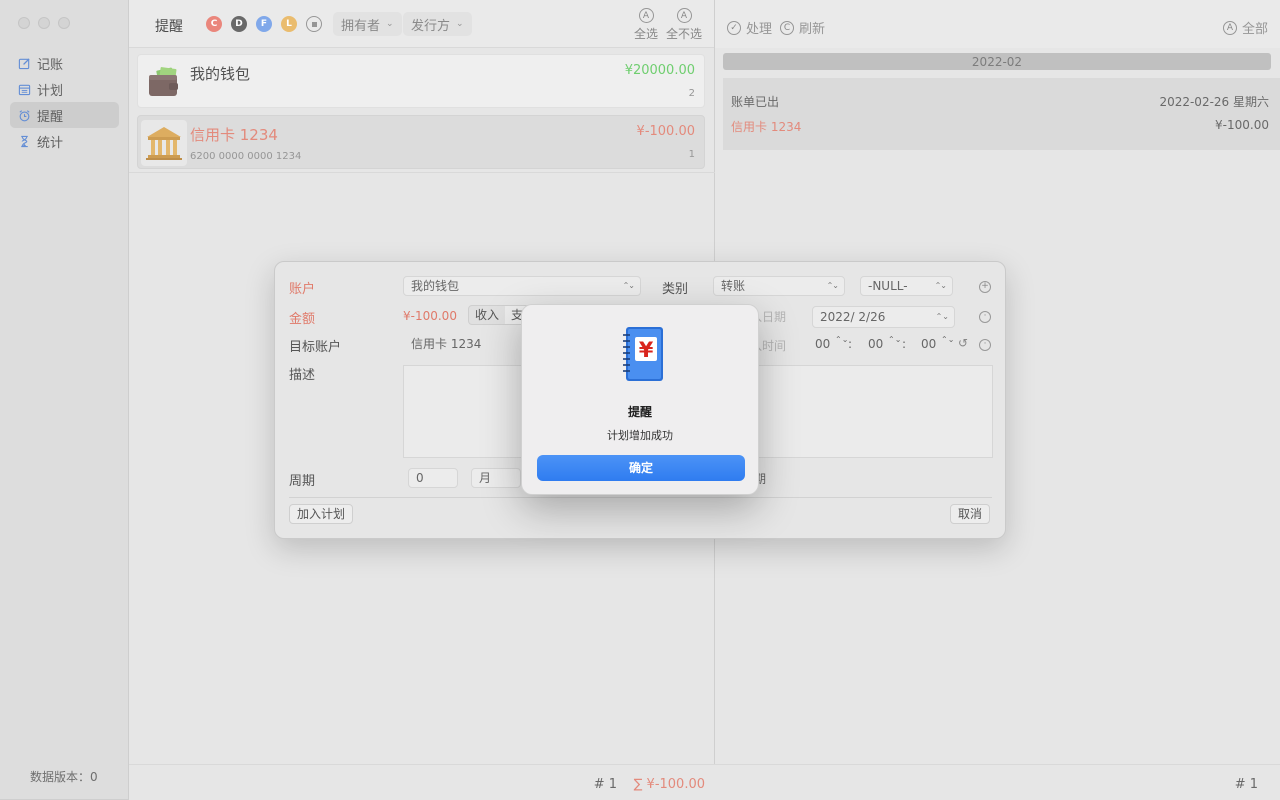  I want to click on second-field: 00, so click(928, 344).